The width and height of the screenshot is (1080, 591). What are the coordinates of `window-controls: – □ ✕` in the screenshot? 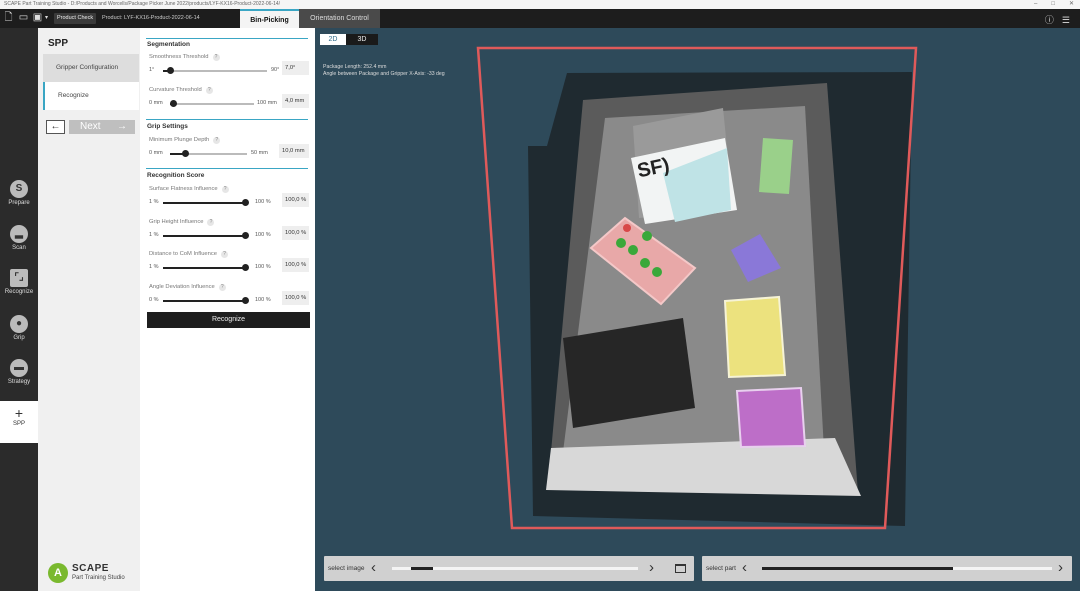 It's located at (1047, 4).